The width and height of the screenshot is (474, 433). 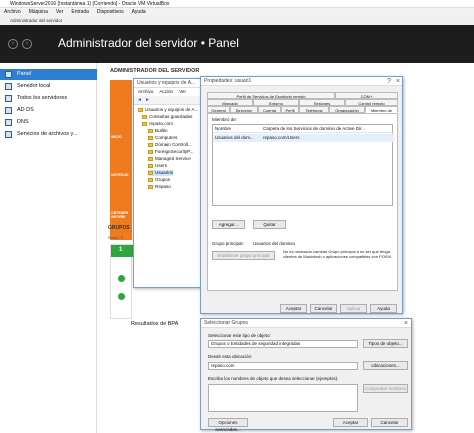 I want to click on aduc-menu-archivo: Archivo, so click(x=145, y=92).